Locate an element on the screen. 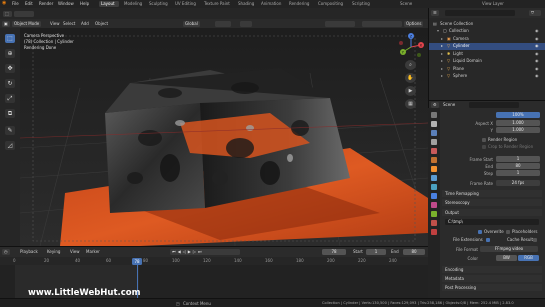 Image resolution: width=545 pixels, height=307 pixels. viewport-menu-select: Select is located at coordinates (69, 24).